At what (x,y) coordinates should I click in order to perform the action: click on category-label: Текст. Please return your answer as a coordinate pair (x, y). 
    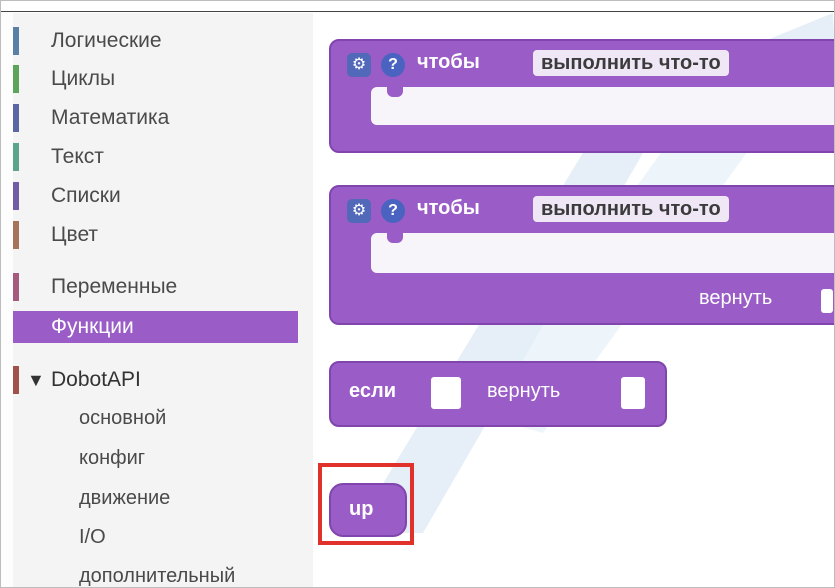
    Looking at the image, I should click on (77, 156).